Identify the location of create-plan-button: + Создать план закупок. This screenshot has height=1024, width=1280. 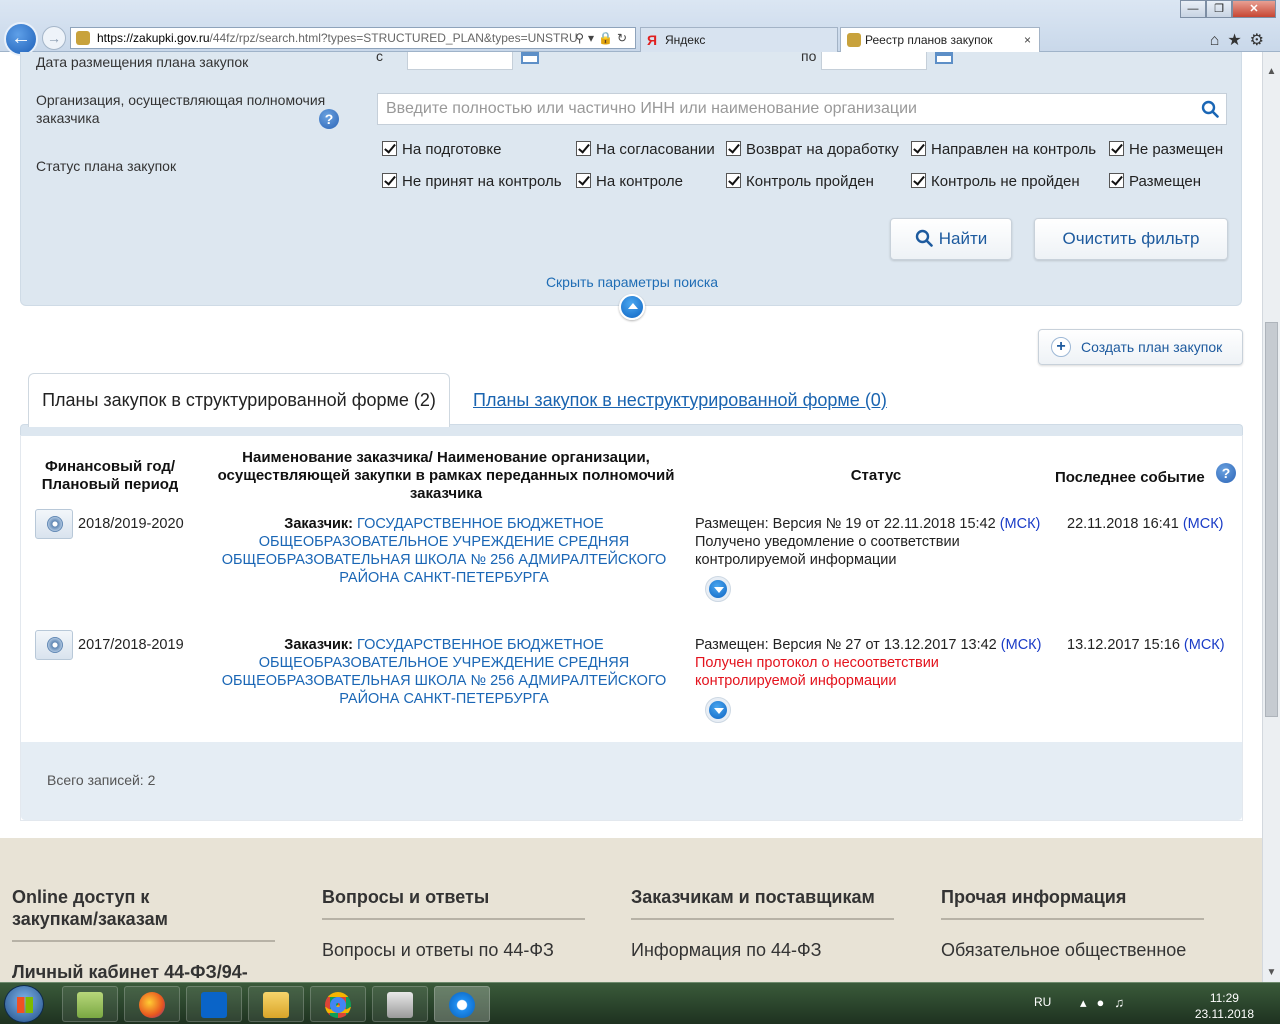
(1140, 347).